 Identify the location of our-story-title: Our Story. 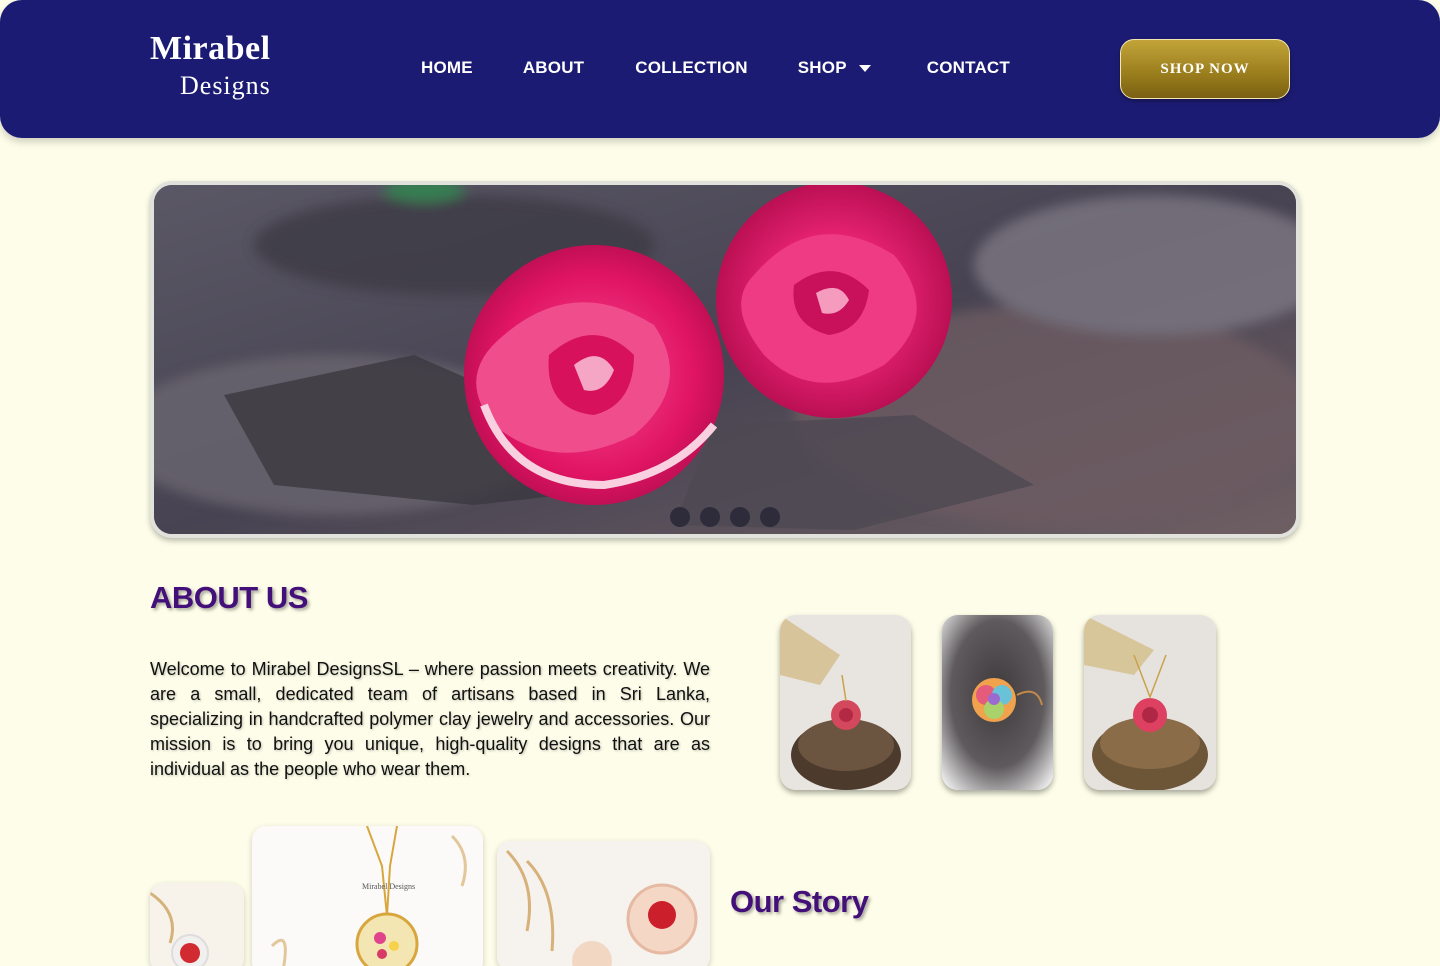
(799, 901).